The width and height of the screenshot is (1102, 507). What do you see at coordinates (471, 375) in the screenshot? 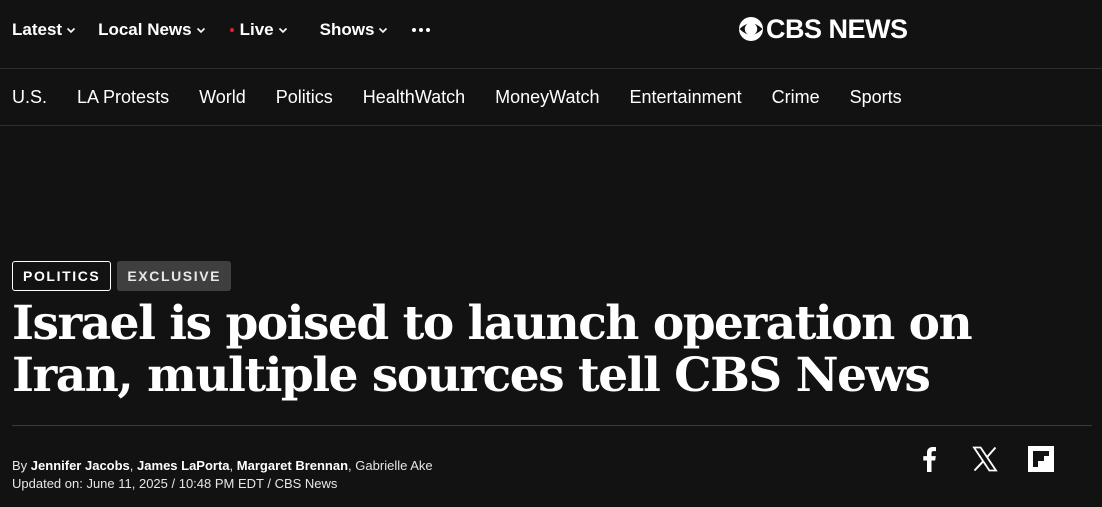
I see `headline-line-2: Iran, multiple sources tell CBS News` at bounding box center [471, 375].